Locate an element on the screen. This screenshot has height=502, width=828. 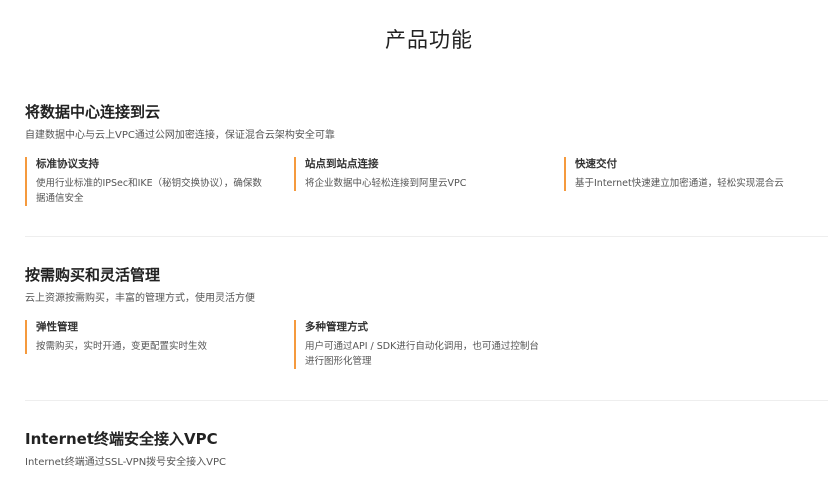
page-title: 产品功能 is located at coordinates (429, 40).